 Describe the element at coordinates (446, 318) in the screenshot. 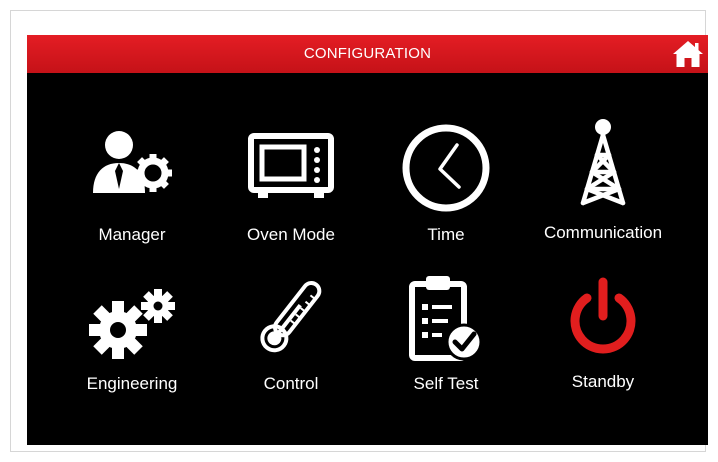

I see `clipboard-check-icon` at that location.